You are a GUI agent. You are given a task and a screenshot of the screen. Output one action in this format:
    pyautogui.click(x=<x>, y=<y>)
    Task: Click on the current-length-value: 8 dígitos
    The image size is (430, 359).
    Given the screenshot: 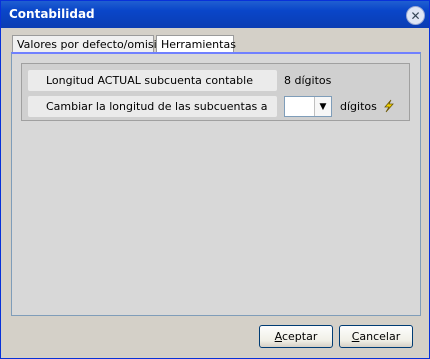 What is the action you would take?
    pyautogui.click(x=308, y=80)
    